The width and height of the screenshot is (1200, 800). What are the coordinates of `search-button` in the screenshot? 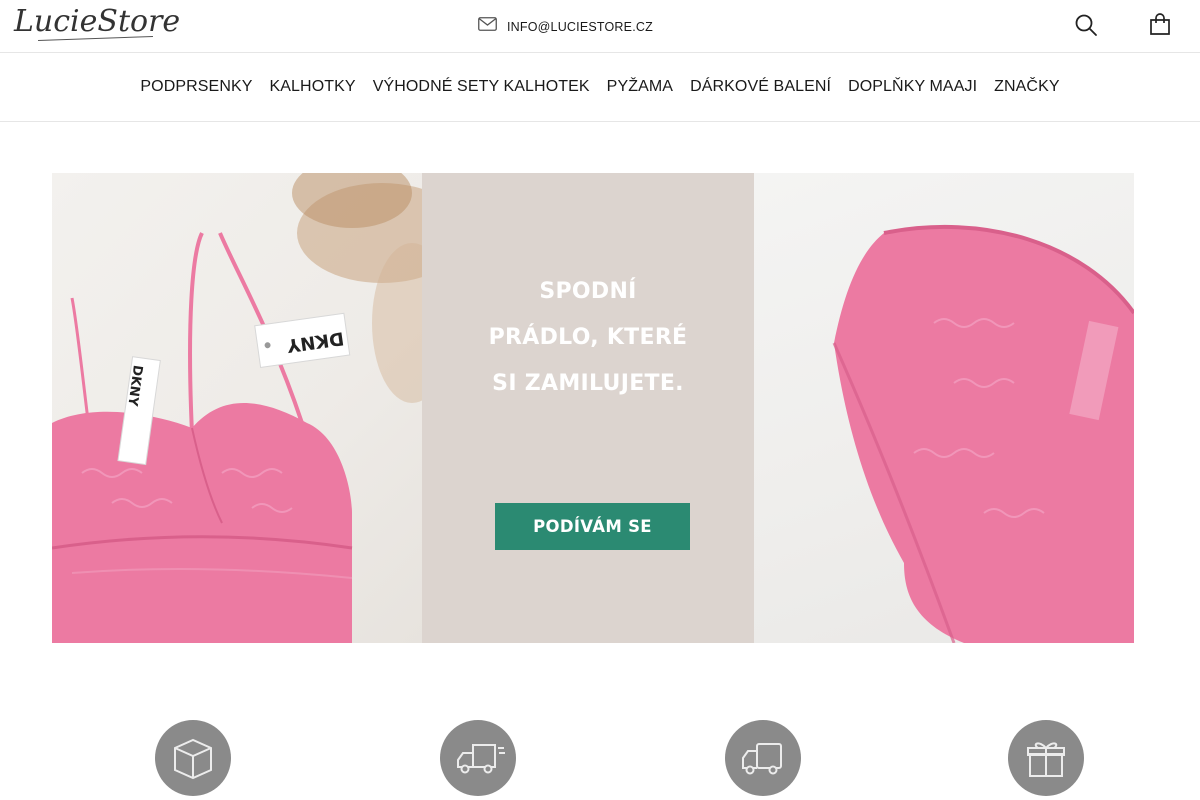 It's located at (1086, 27).